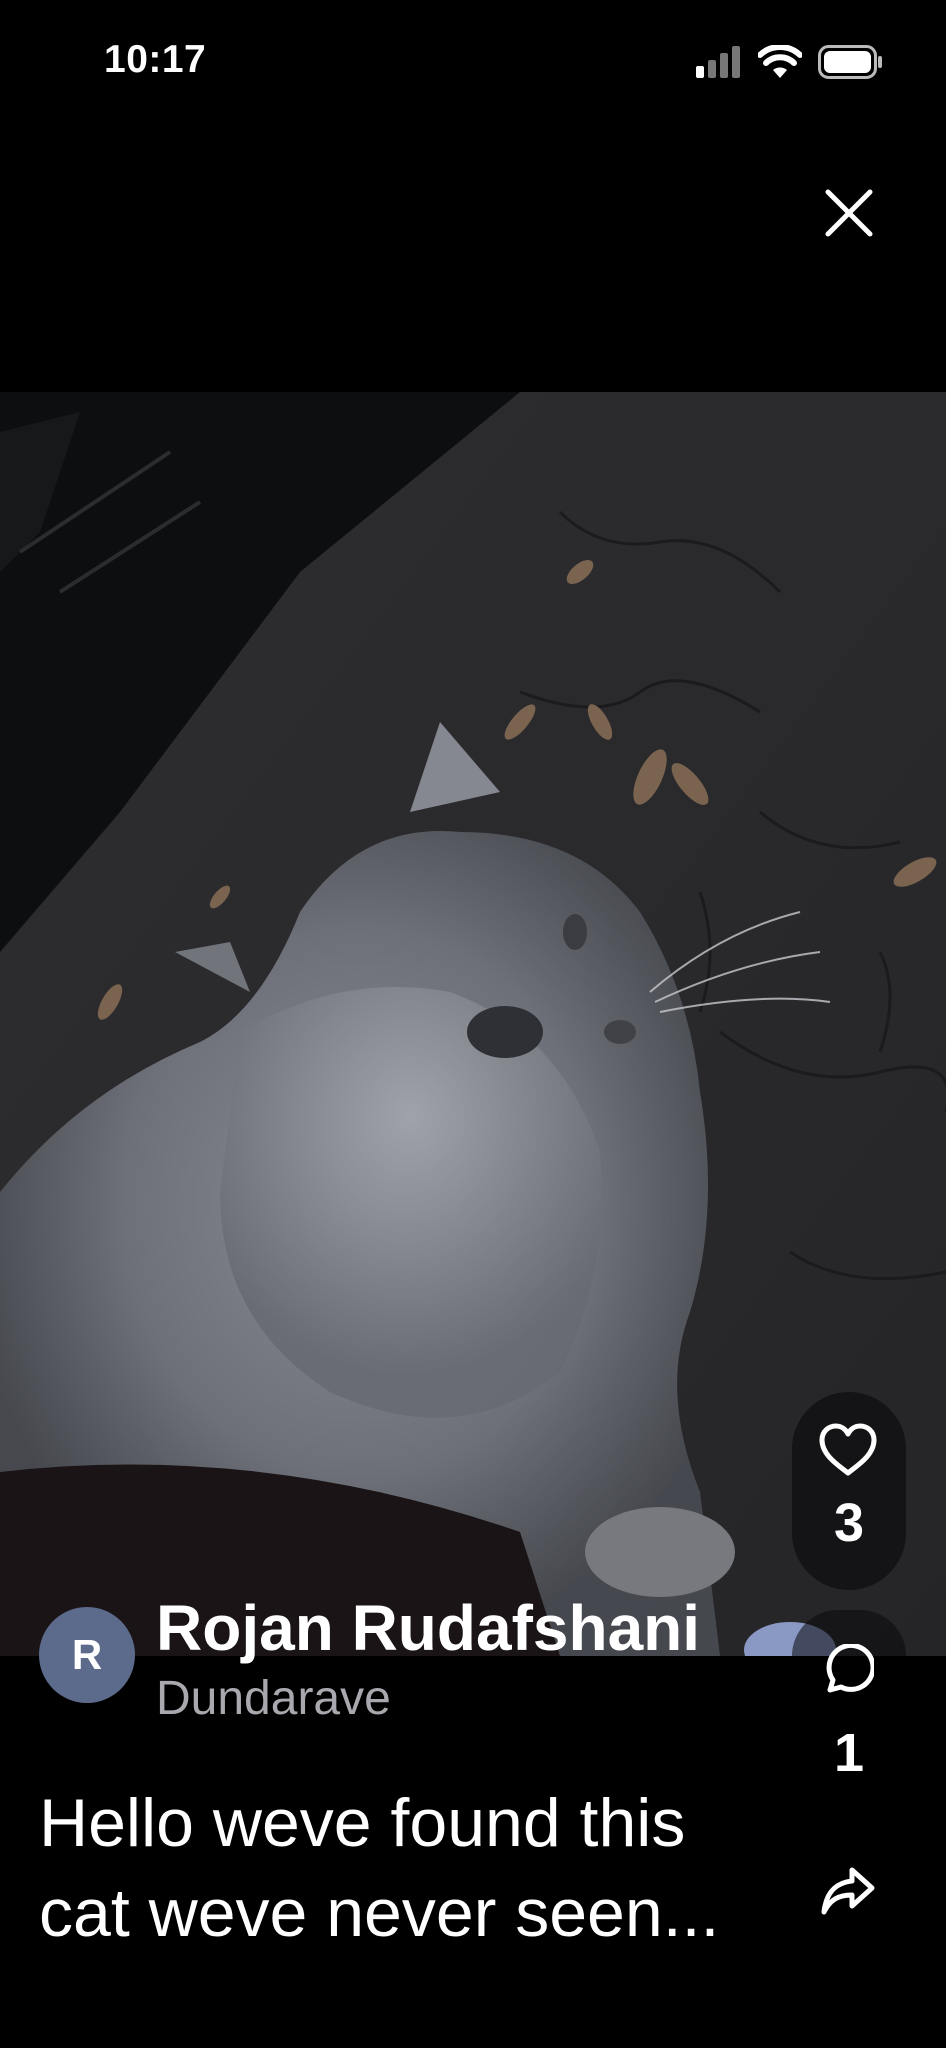 This screenshot has width=946, height=2048. Describe the element at coordinates (155, 59) in the screenshot. I see `status-time: 10:17` at that location.